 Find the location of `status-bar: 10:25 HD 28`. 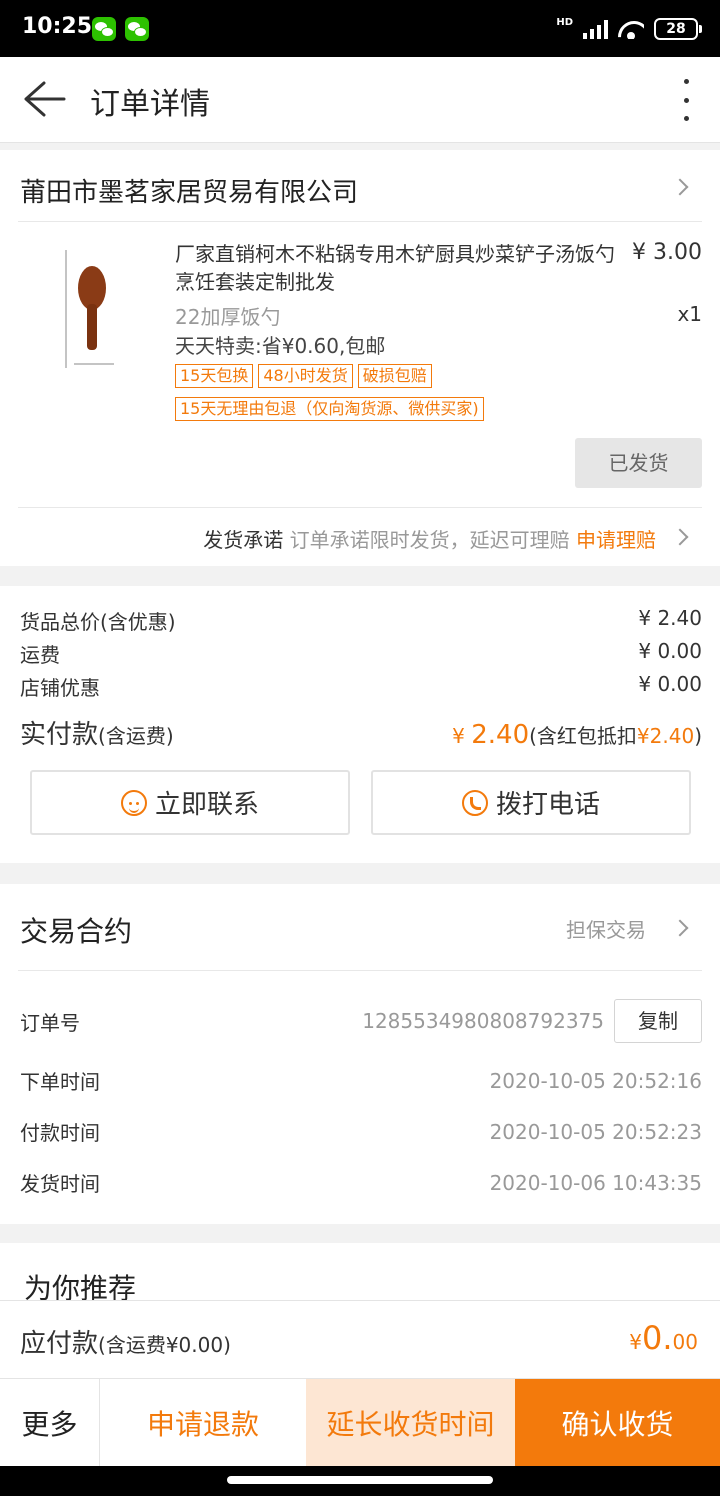

status-bar: 10:25 HD 28 is located at coordinates (360, 28).